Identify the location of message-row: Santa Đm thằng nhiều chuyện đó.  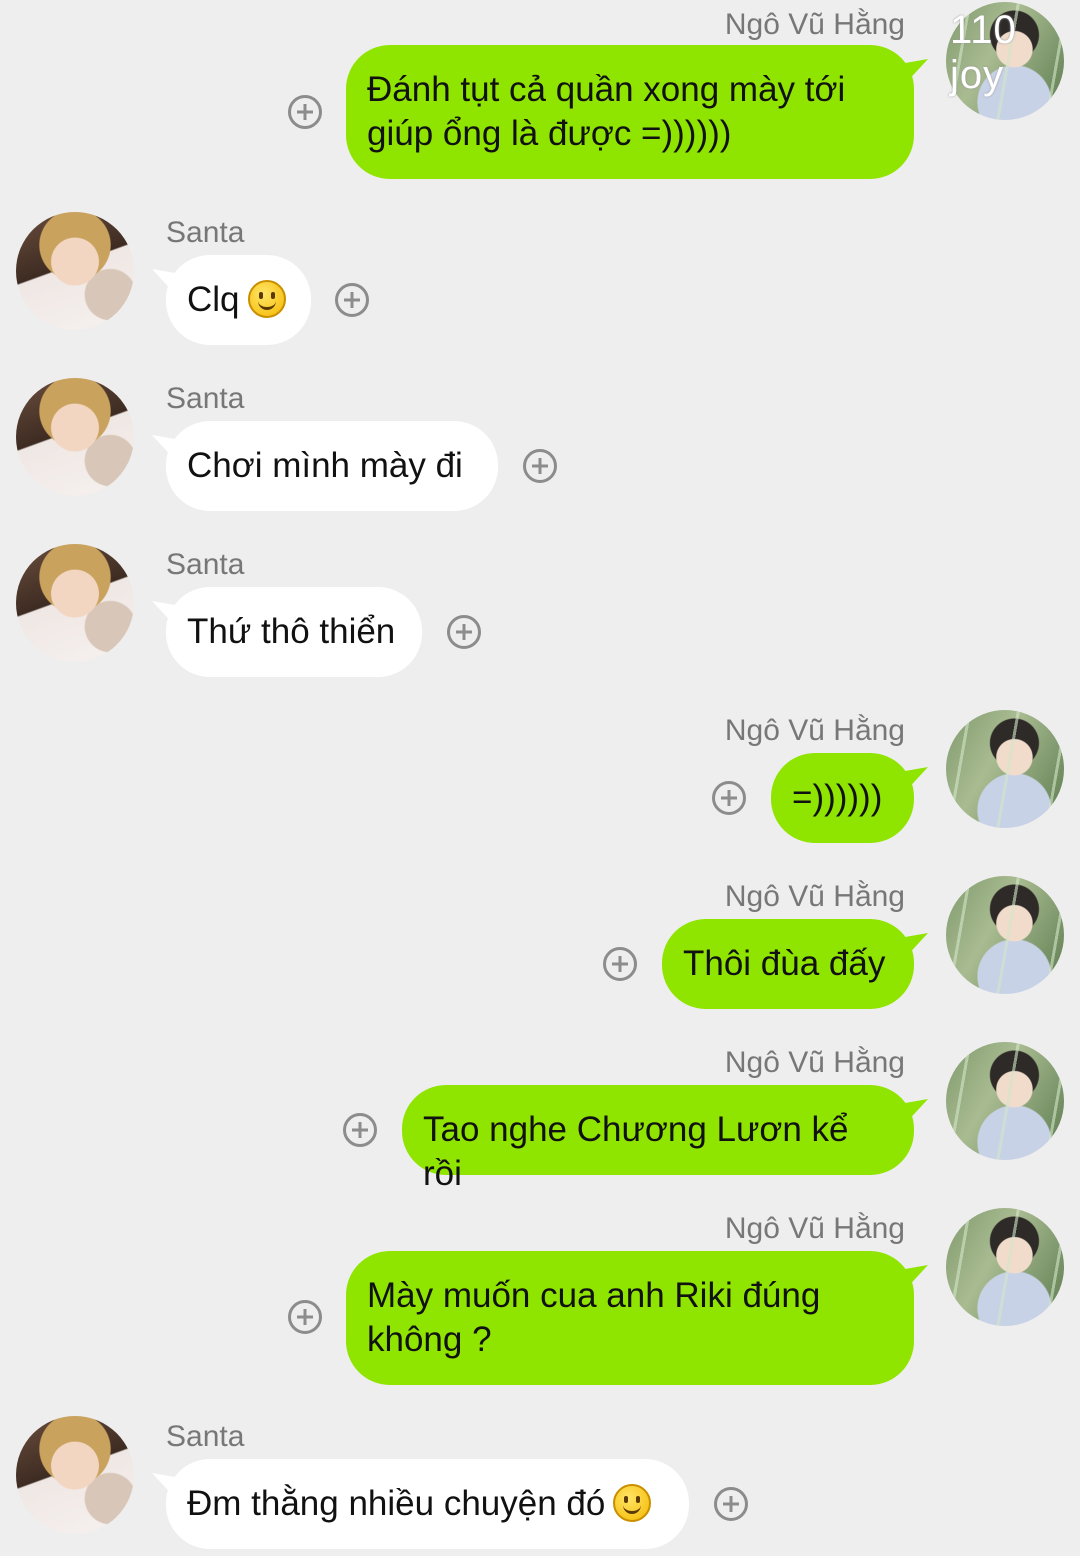
(540, 1484).